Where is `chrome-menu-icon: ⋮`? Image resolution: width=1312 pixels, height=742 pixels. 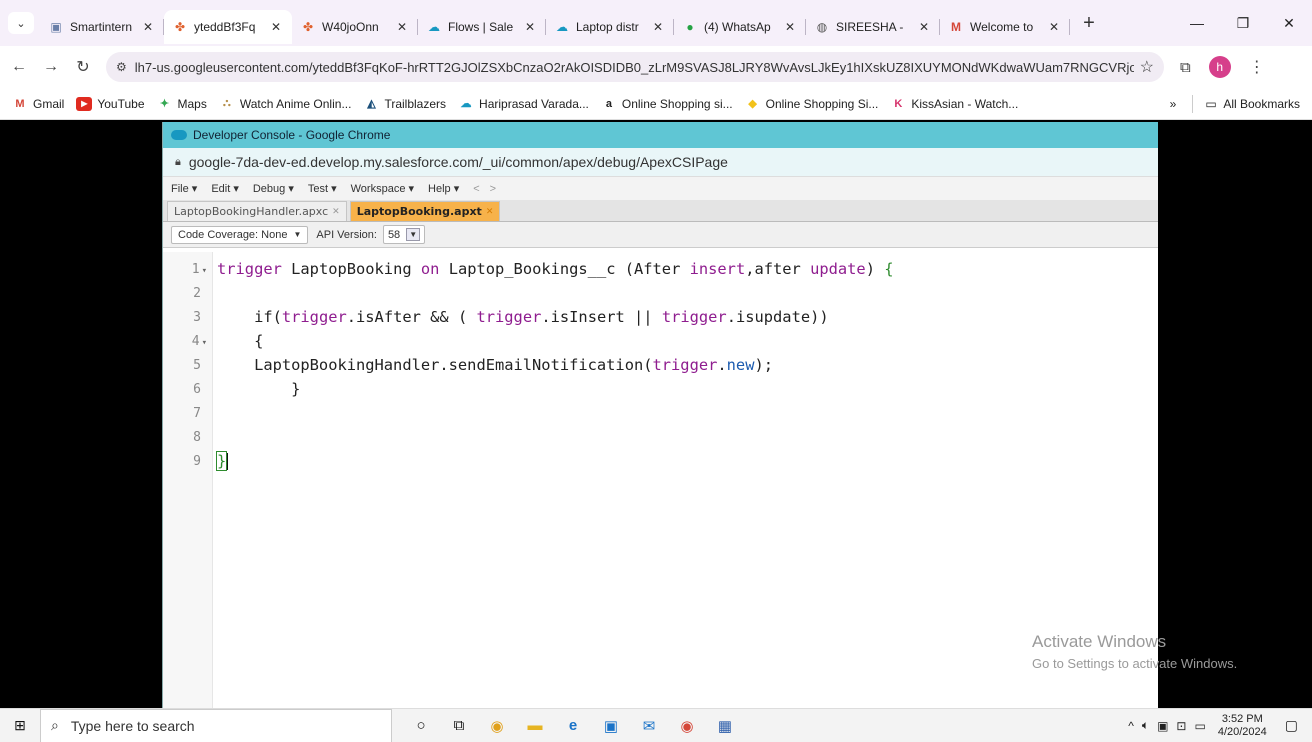 chrome-menu-icon: ⋮ is located at coordinates (1257, 67).